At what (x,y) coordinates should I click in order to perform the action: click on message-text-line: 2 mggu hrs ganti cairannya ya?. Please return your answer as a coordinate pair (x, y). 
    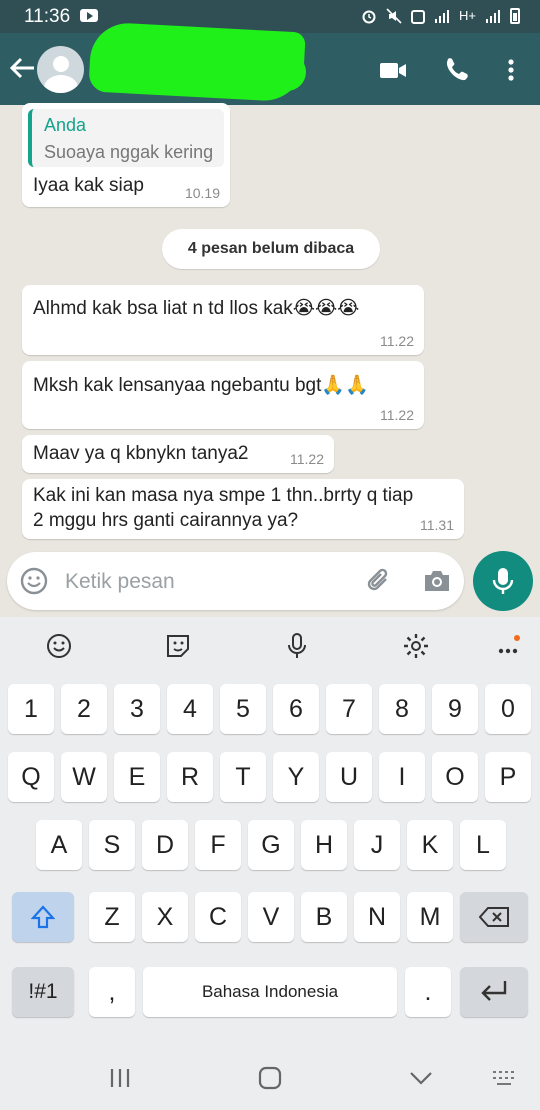
    Looking at the image, I should click on (166, 520).